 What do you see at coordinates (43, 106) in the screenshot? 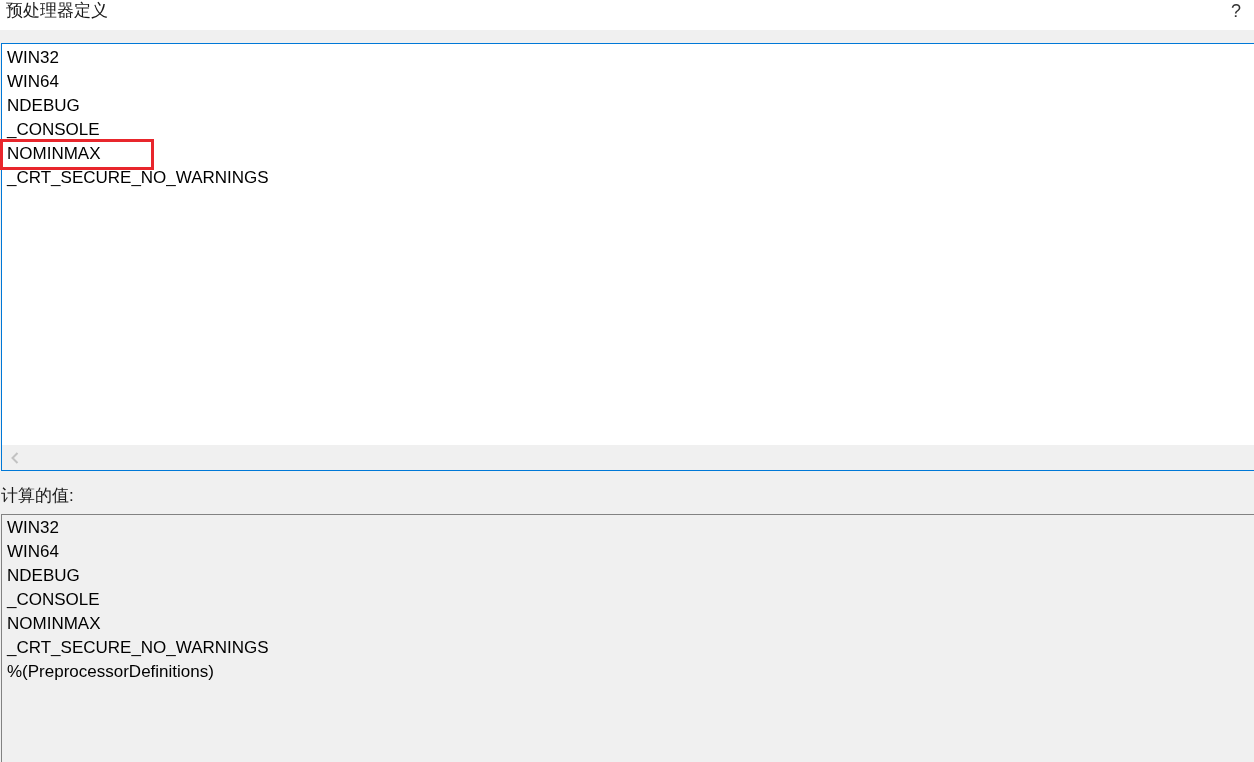
I see `definition-text: NDEBUG` at bounding box center [43, 106].